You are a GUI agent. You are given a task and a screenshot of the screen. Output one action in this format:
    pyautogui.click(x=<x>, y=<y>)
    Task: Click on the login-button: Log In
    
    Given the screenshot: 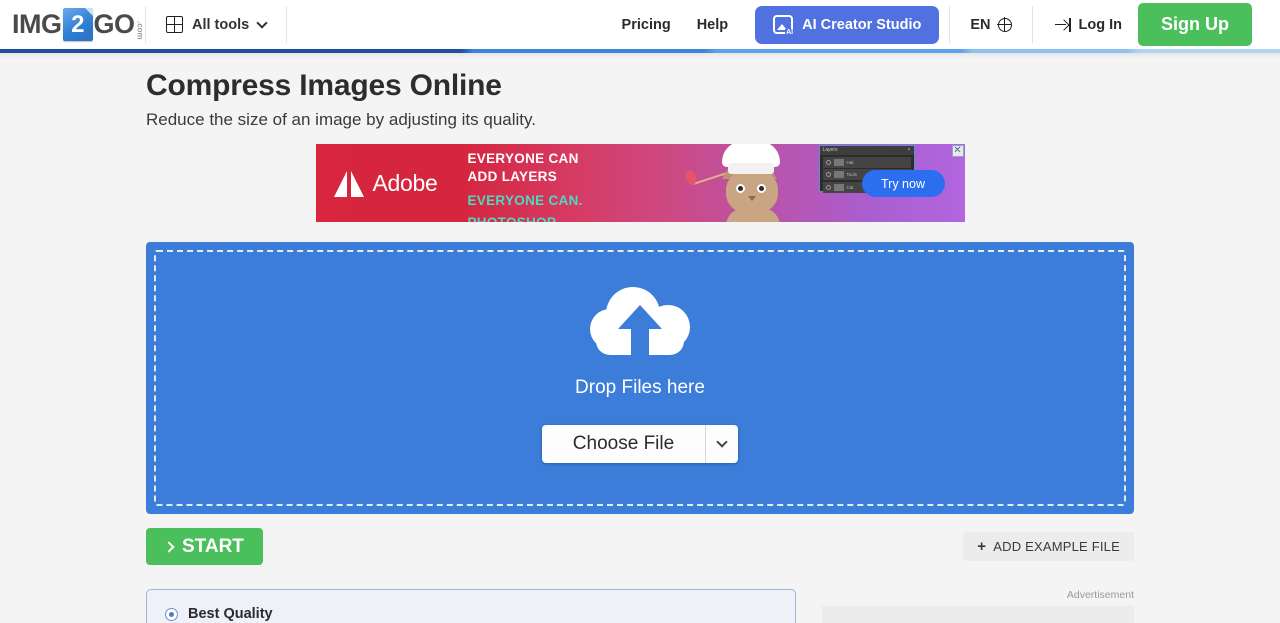 What is the action you would take?
    pyautogui.click(x=1086, y=24)
    